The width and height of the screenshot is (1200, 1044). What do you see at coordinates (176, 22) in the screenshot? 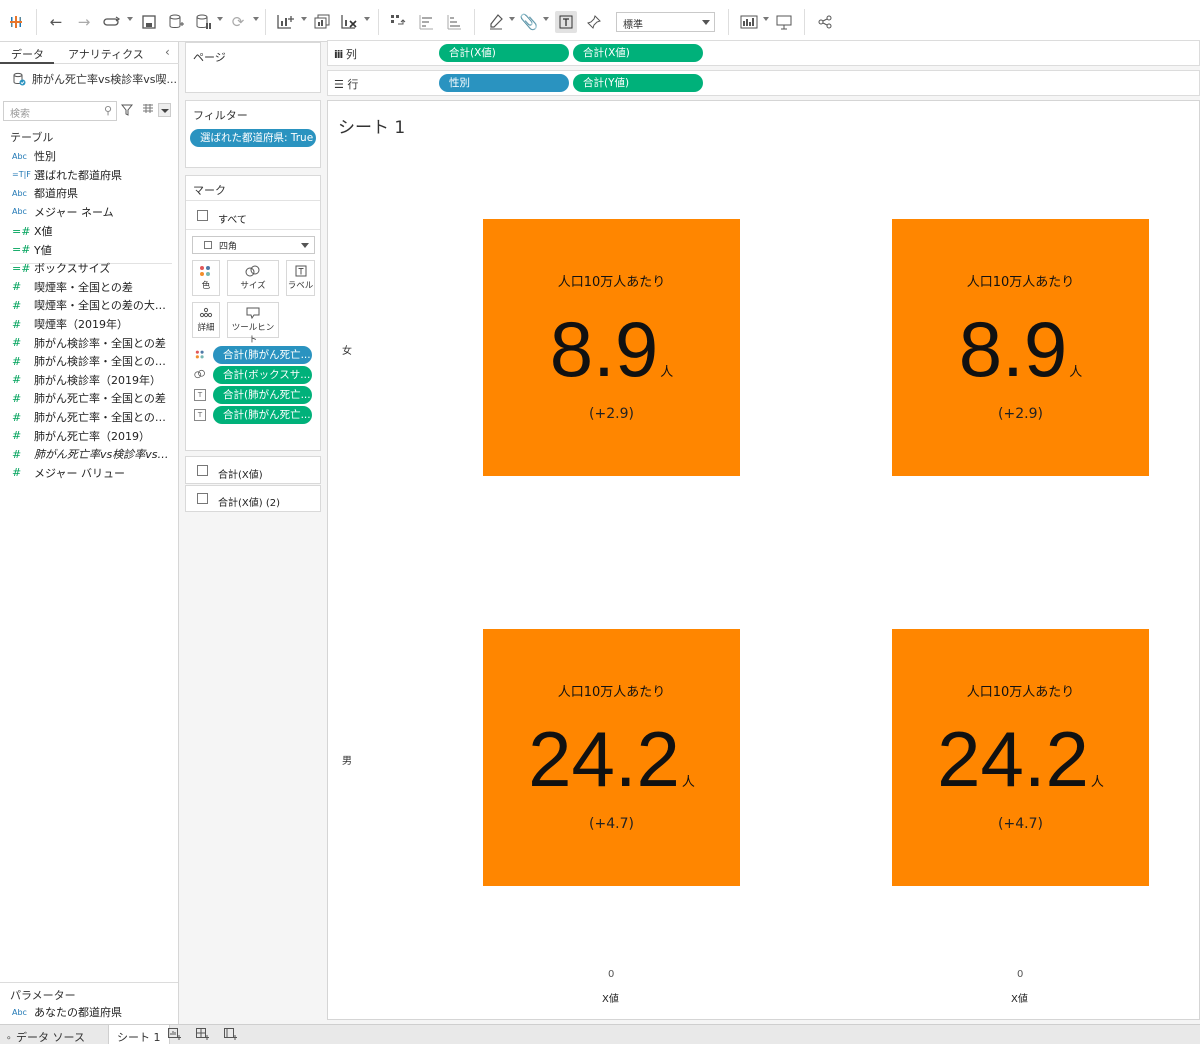
I see `new-datasource-icon` at bounding box center [176, 22].